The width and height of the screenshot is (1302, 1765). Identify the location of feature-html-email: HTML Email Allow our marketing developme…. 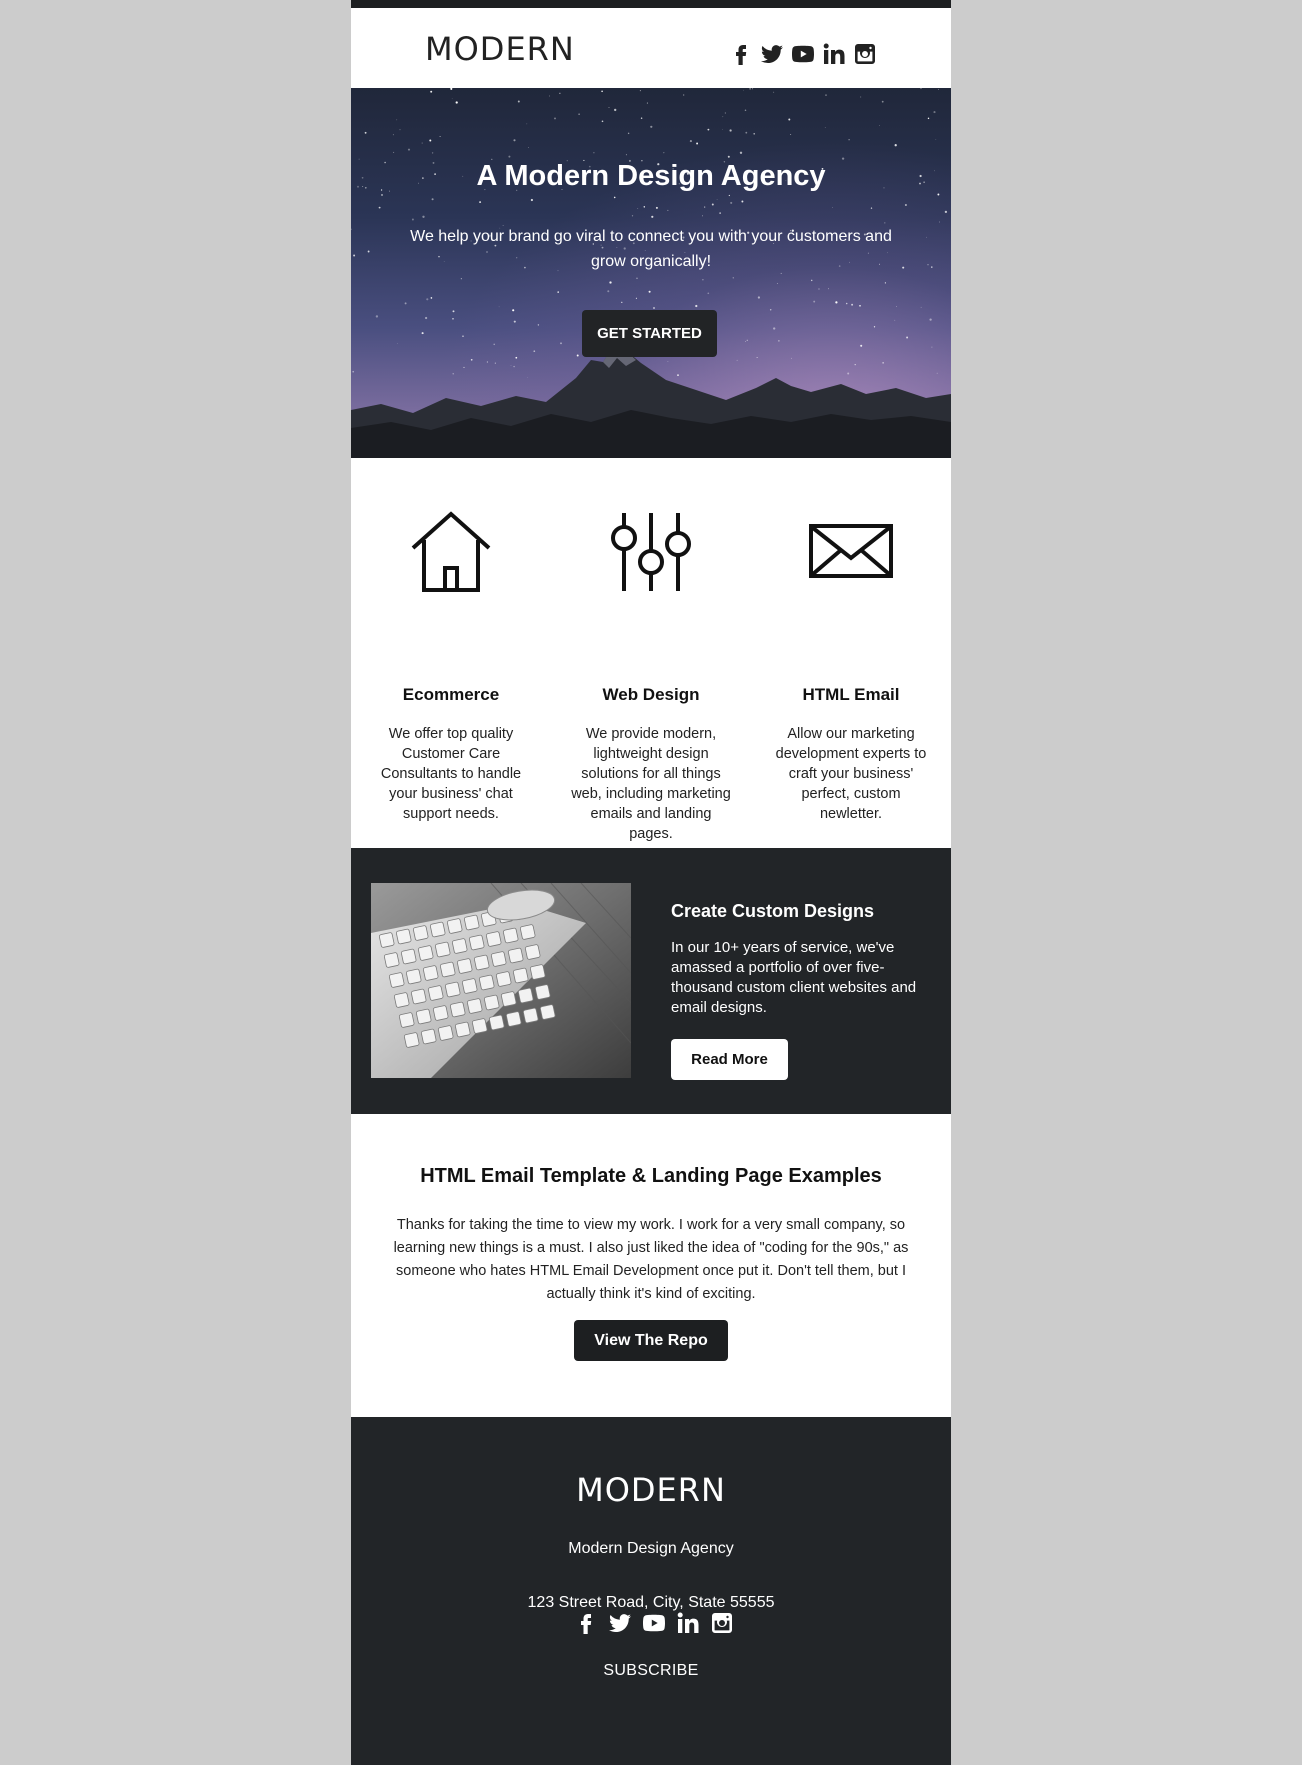
(851, 666).